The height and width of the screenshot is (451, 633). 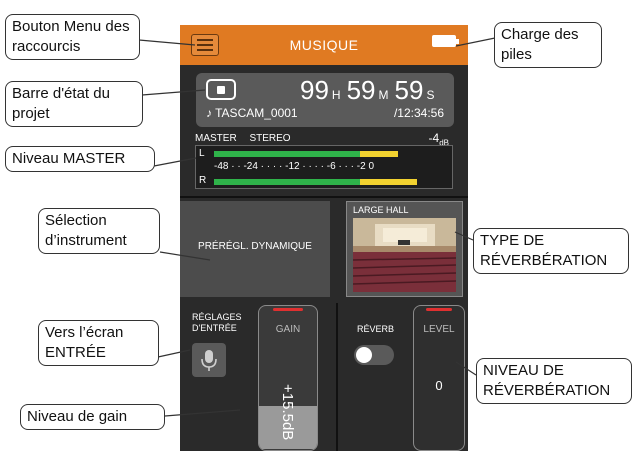 I want to click on gain-indicator, so click(x=288, y=309).